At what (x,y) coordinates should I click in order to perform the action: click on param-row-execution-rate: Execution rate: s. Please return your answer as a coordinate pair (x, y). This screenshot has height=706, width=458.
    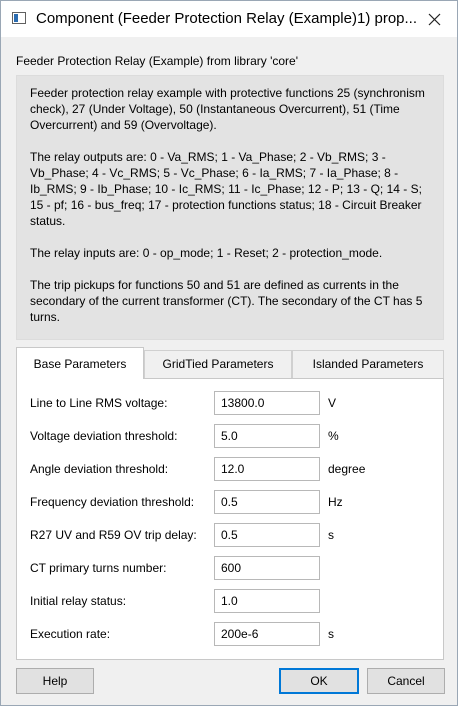
    Looking at the image, I should click on (230, 634).